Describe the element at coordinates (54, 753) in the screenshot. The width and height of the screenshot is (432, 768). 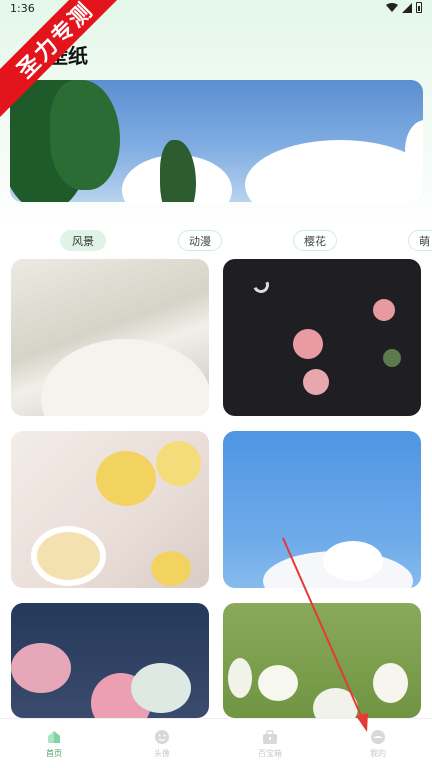
I see `nav-label-home: 首页` at that location.